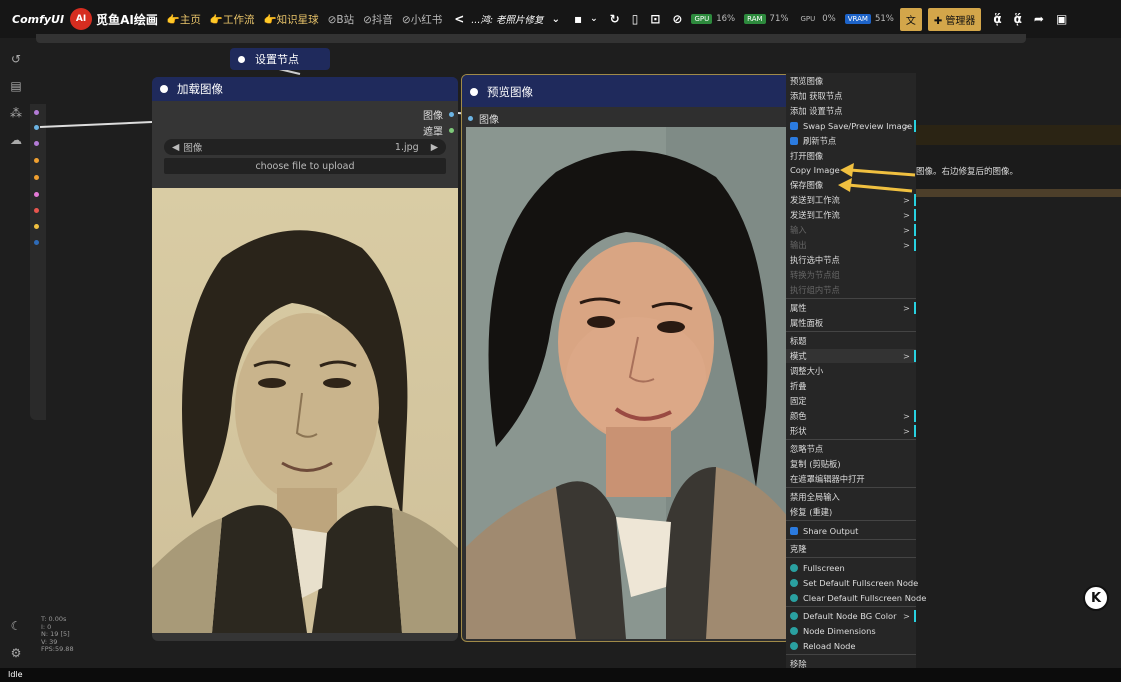 The width and height of the screenshot is (1121, 682). I want to click on reload-icon, so click(794, 646).